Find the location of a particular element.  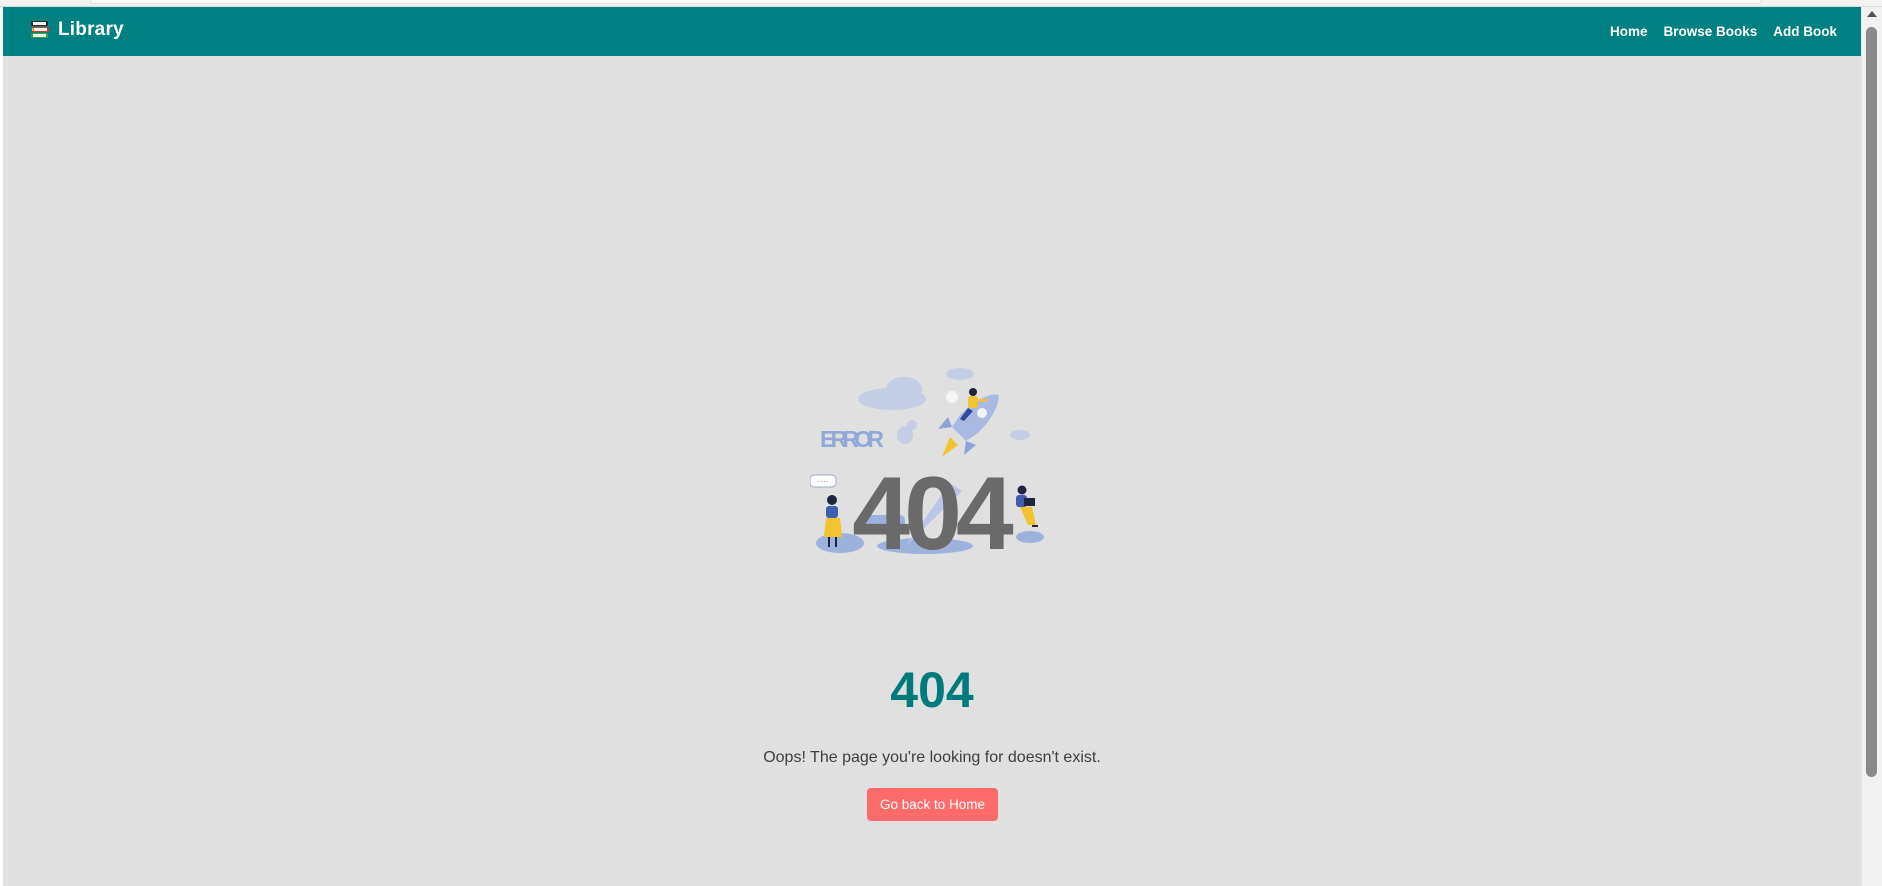

moon-dot is located at coordinates (952, 397).